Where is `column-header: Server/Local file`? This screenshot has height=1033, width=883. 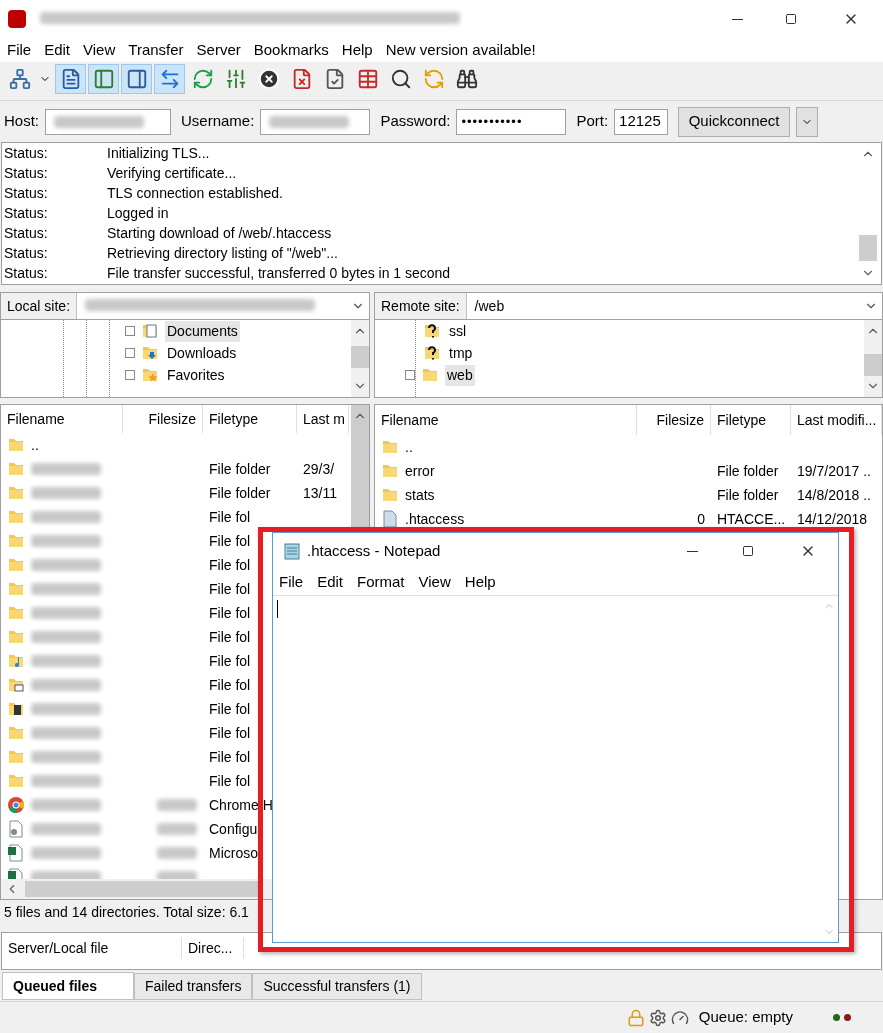
column-header: Server/Local file is located at coordinates (92, 948).